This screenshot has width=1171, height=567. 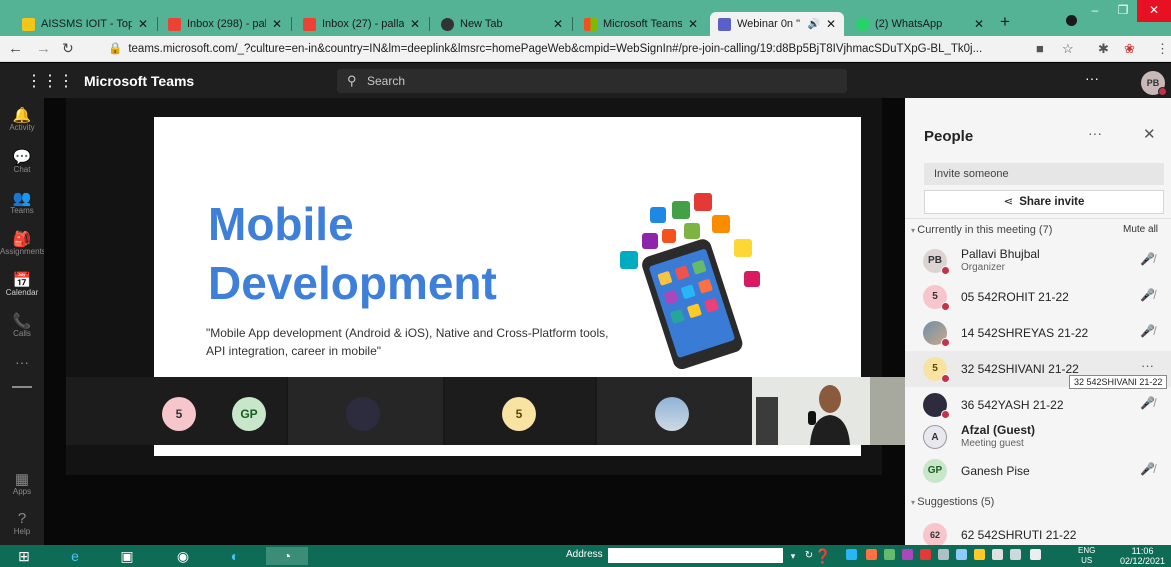 What do you see at coordinates (1005, 22) in the screenshot?
I see `new-tab-button: +` at bounding box center [1005, 22].